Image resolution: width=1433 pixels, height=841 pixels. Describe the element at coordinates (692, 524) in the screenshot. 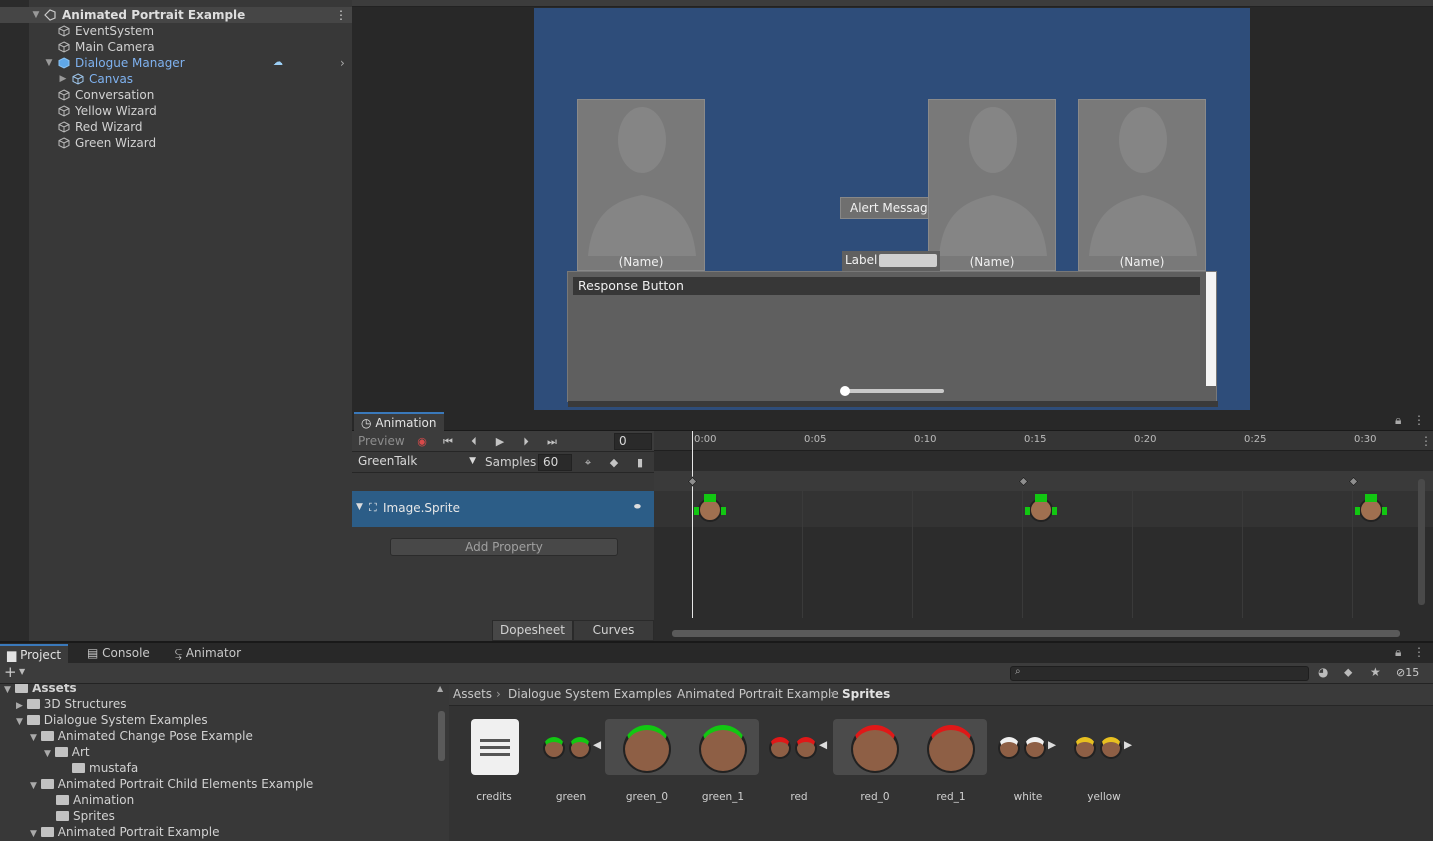

I see `playhead` at that location.